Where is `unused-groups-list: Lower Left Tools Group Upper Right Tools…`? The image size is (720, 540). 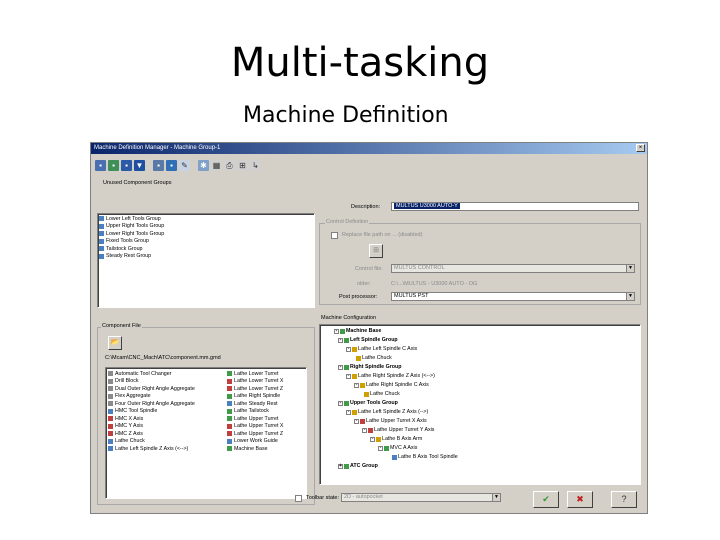 unused-groups-list: Lower Left Tools Group Upper Right Tools… is located at coordinates (206, 260).